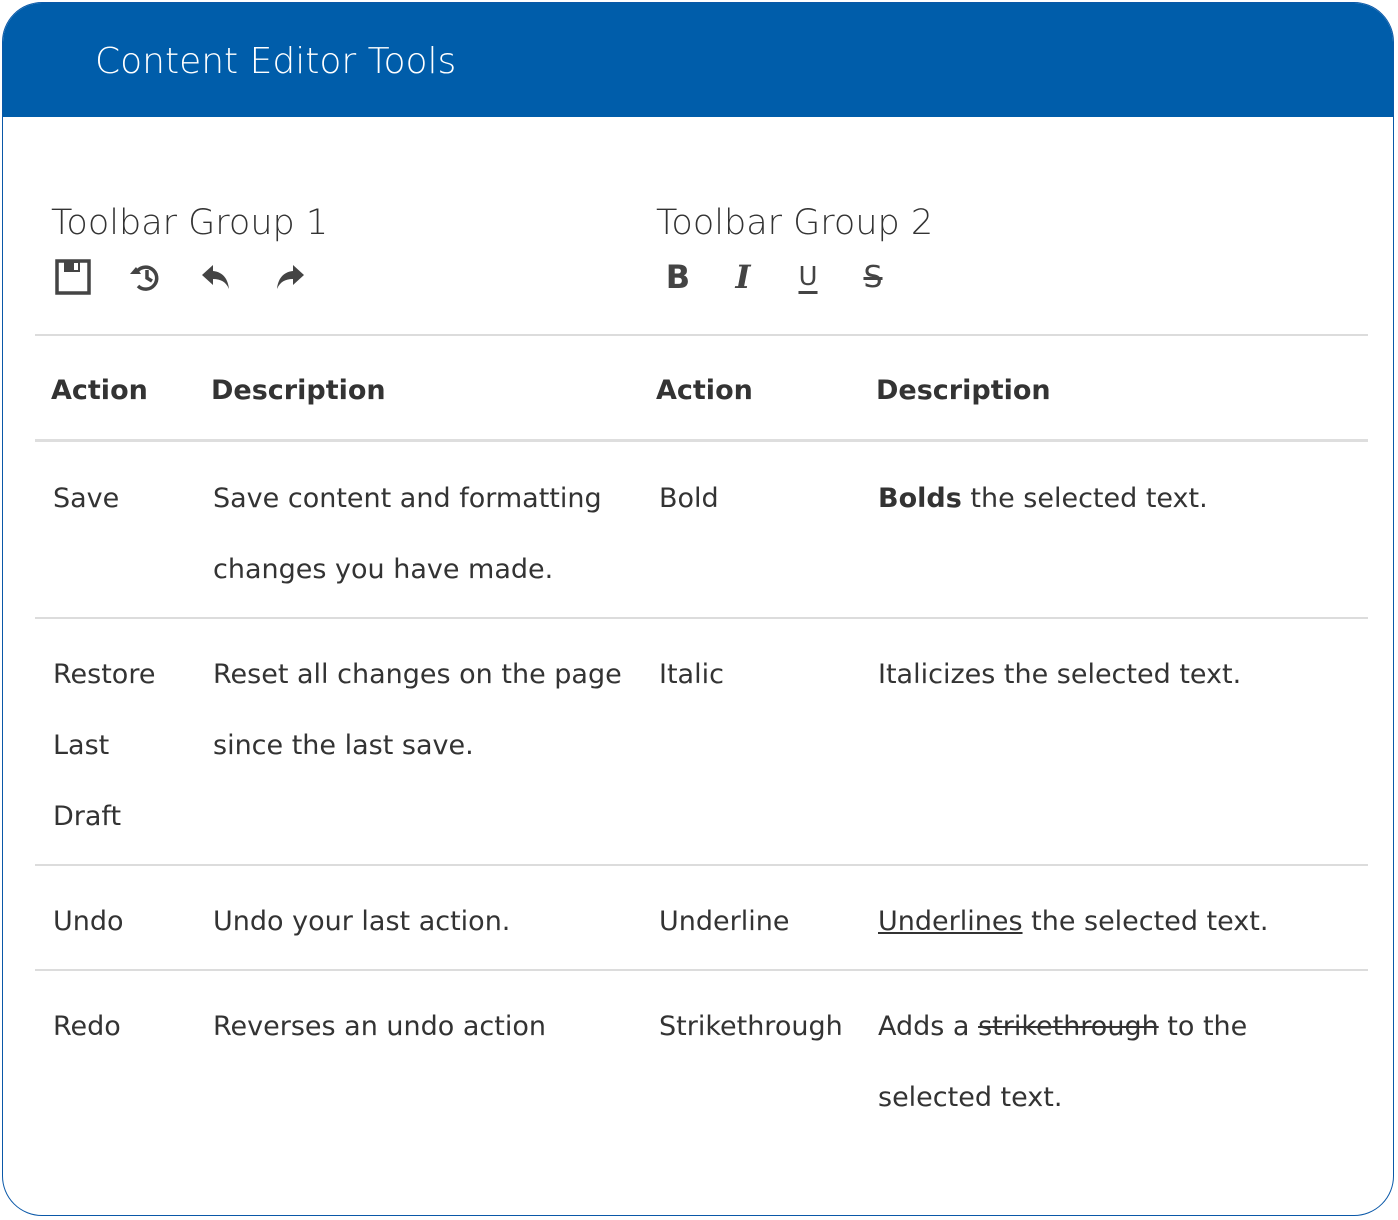 The width and height of the screenshot is (1398, 1220). What do you see at coordinates (701, 335) in the screenshot?
I see `divider` at bounding box center [701, 335].